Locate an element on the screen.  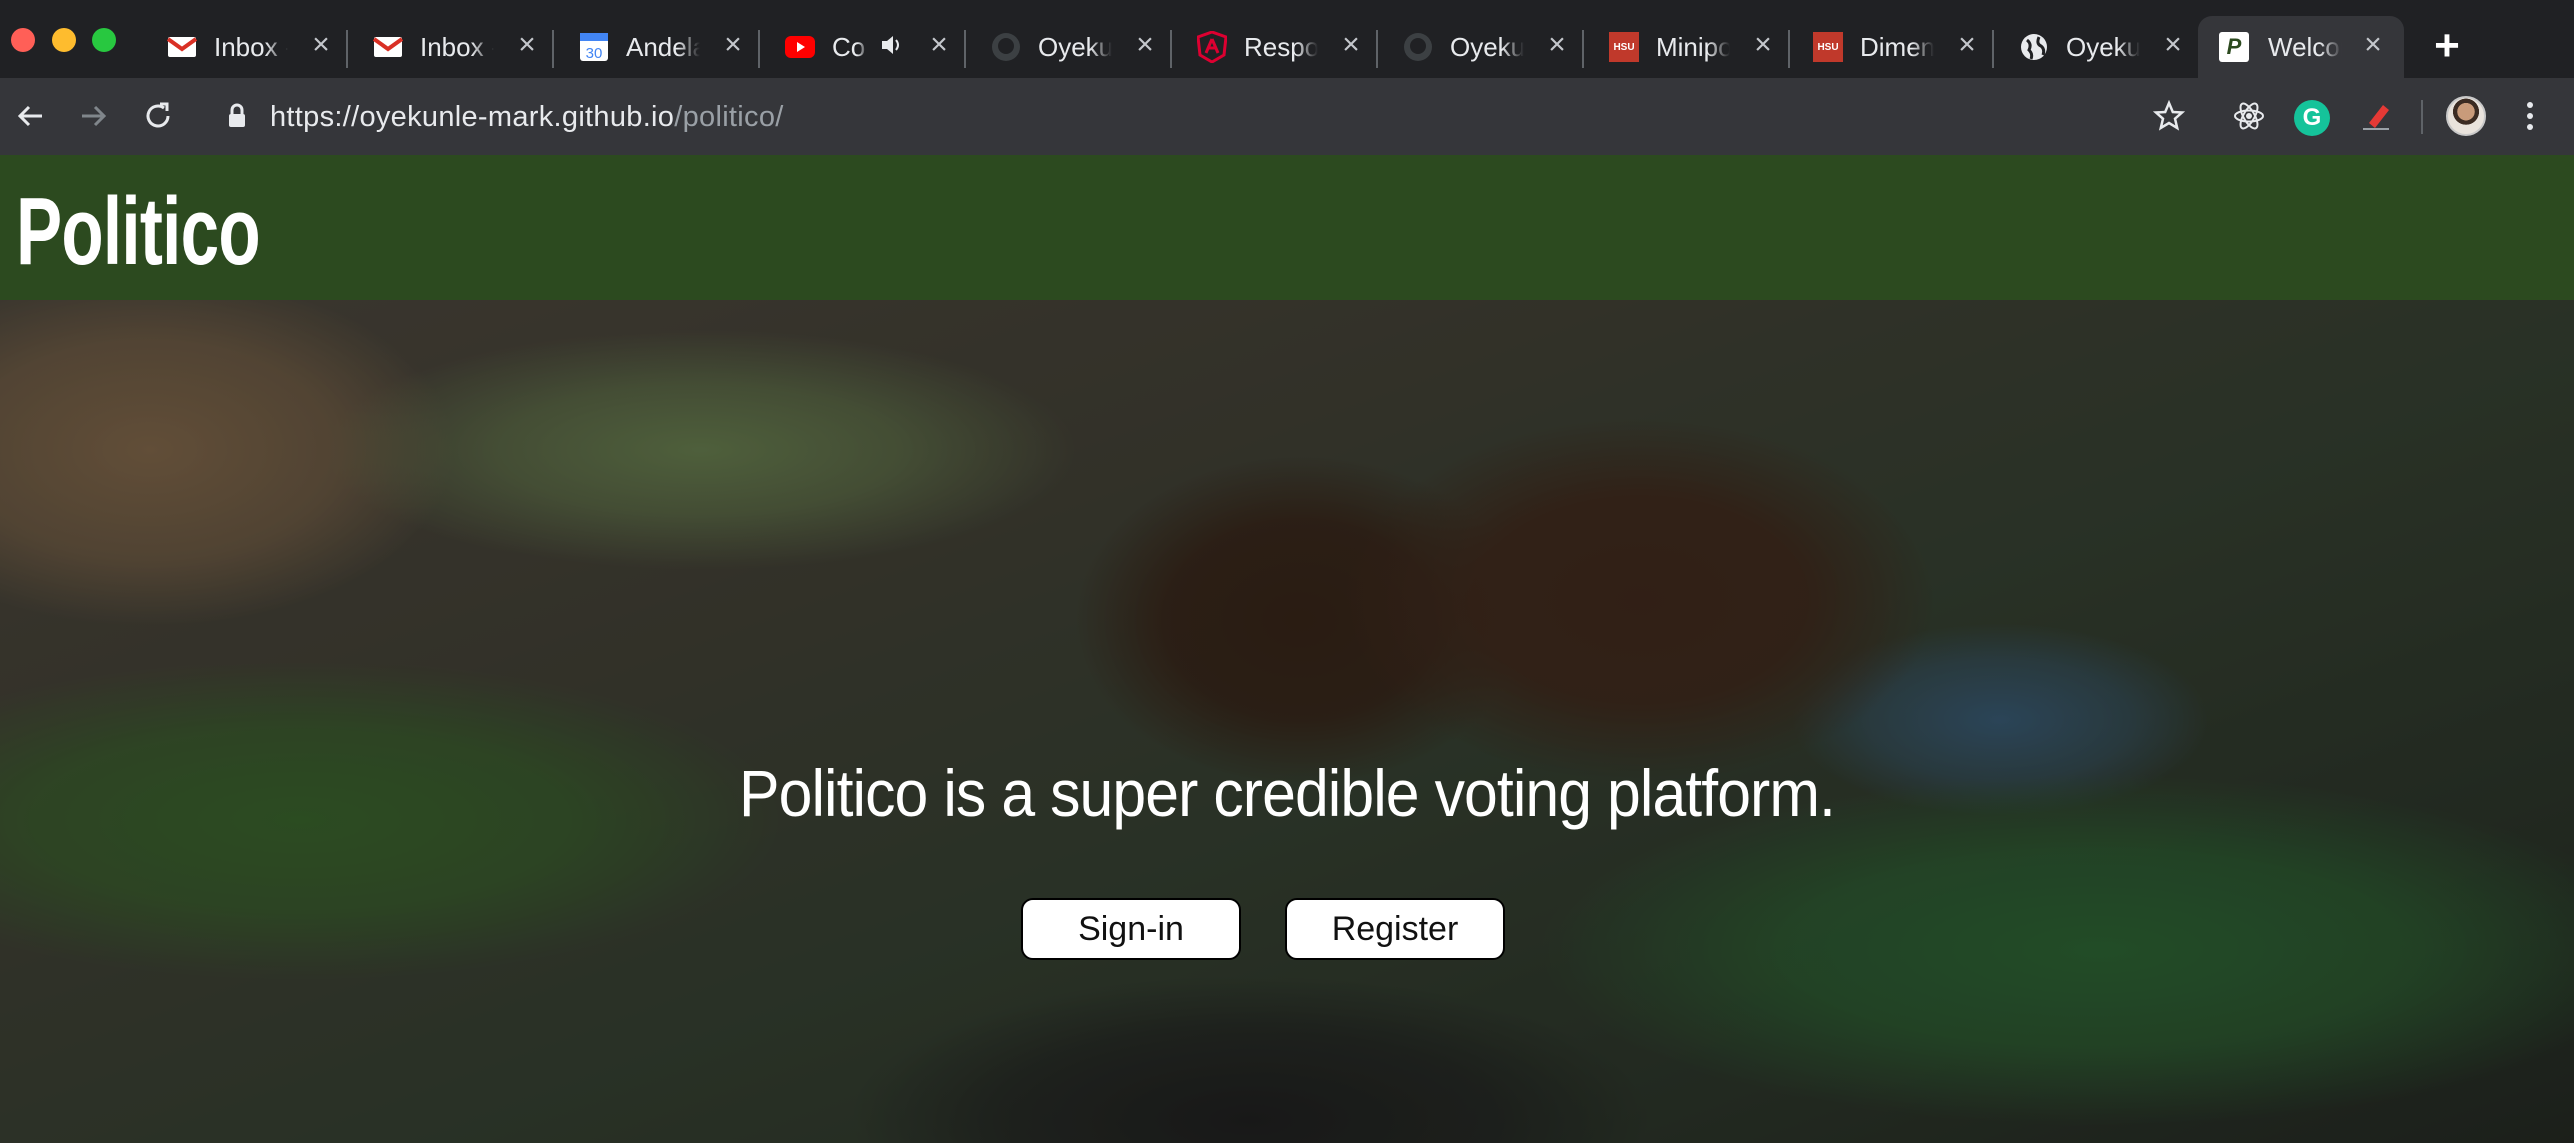
reload-icon is located at coordinates (158, 115).